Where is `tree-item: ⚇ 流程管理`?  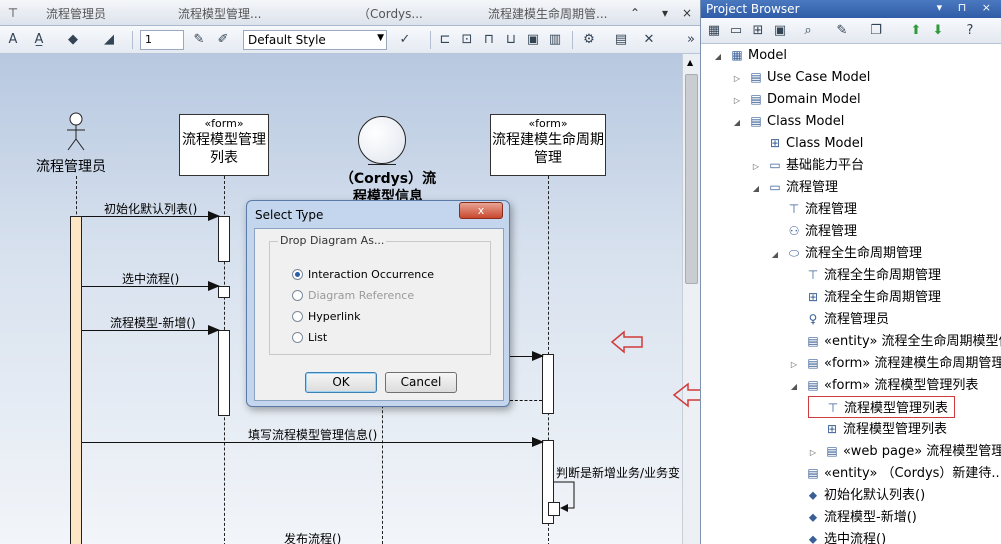
tree-item: ⚇ 流程管理 is located at coordinates (813, 231).